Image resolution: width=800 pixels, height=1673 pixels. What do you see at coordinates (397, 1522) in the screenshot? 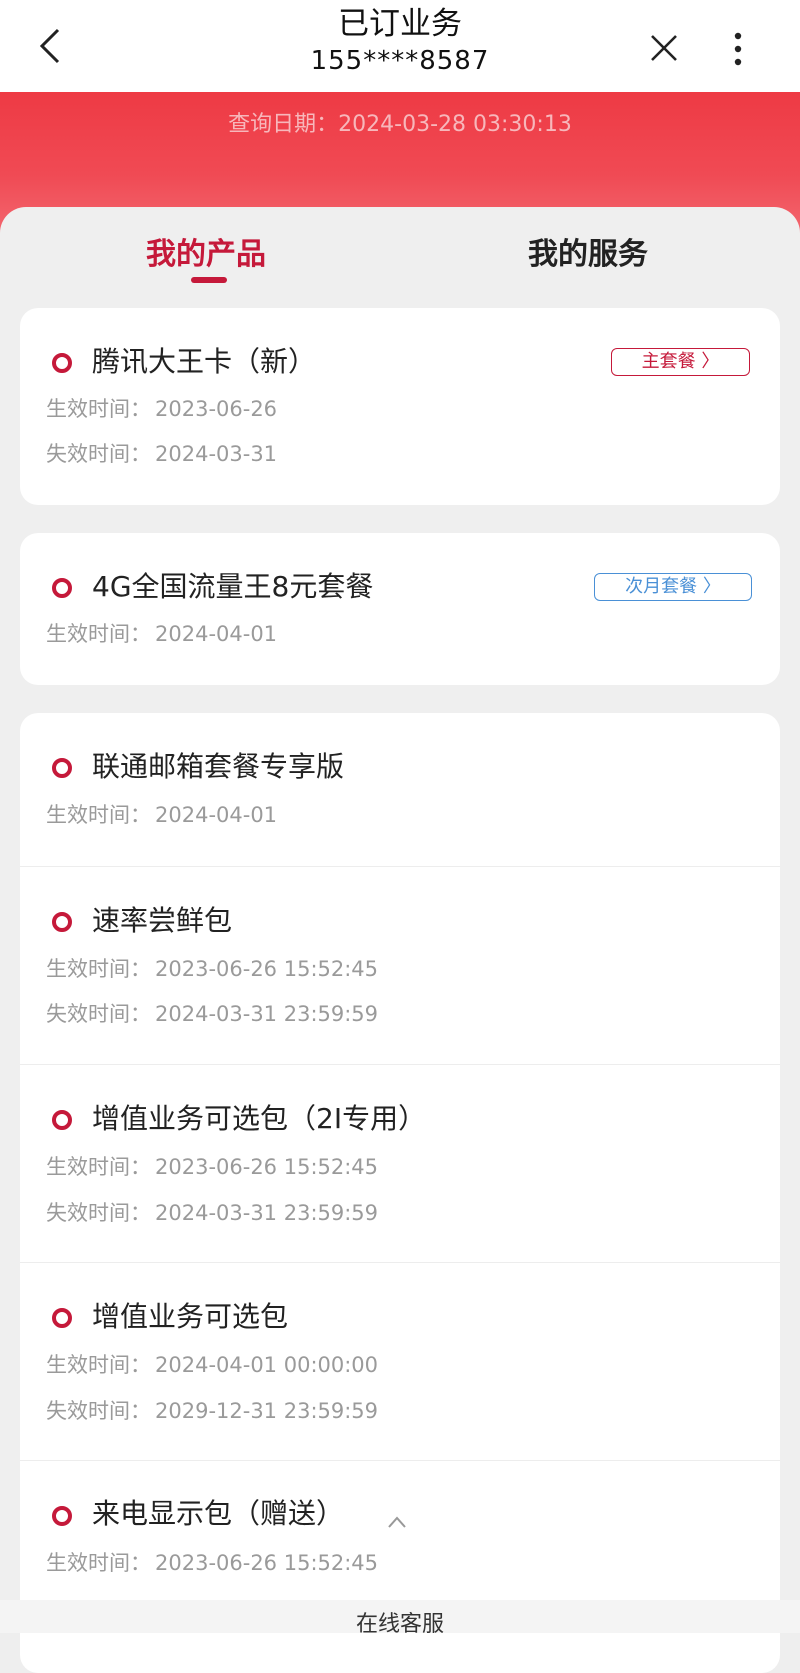
I see `chevron-up-icon` at bounding box center [397, 1522].